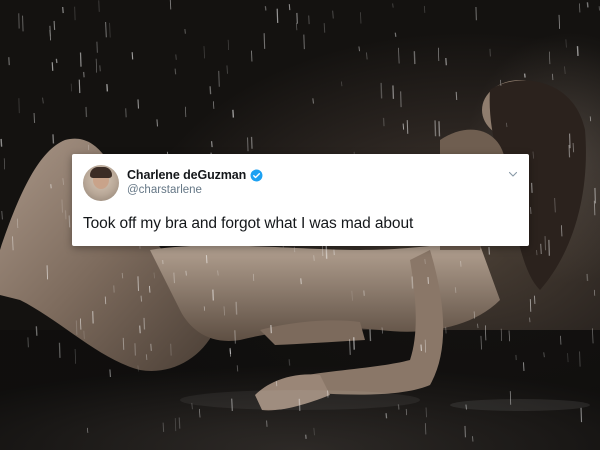  Describe the element at coordinates (164, 190) in the screenshot. I see `author-handle: @charstarlene` at that location.